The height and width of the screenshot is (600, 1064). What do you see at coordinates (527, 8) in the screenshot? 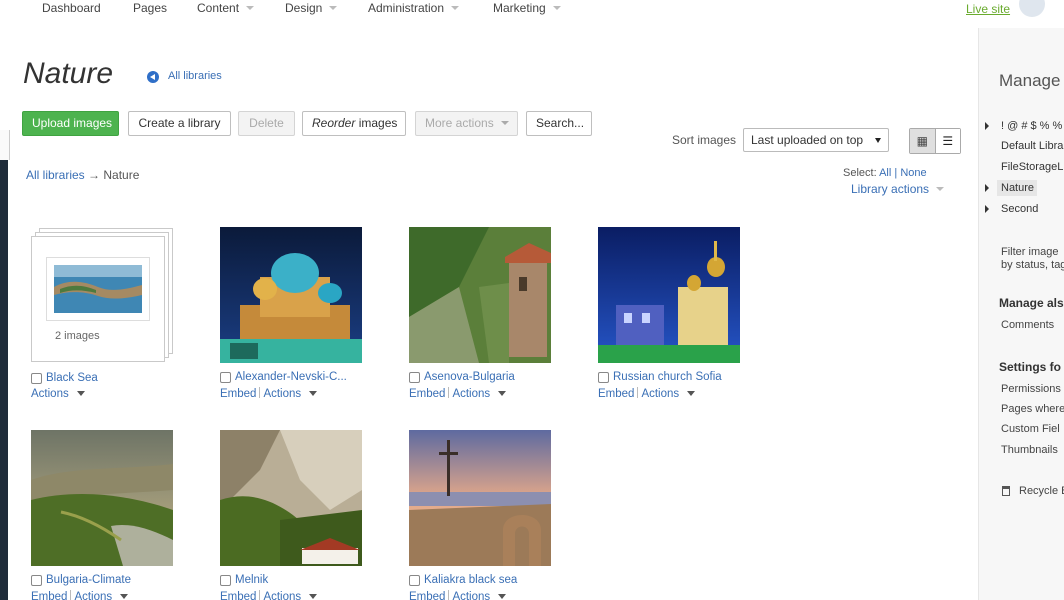
I see `nav-marketing: Marketing` at bounding box center [527, 8].